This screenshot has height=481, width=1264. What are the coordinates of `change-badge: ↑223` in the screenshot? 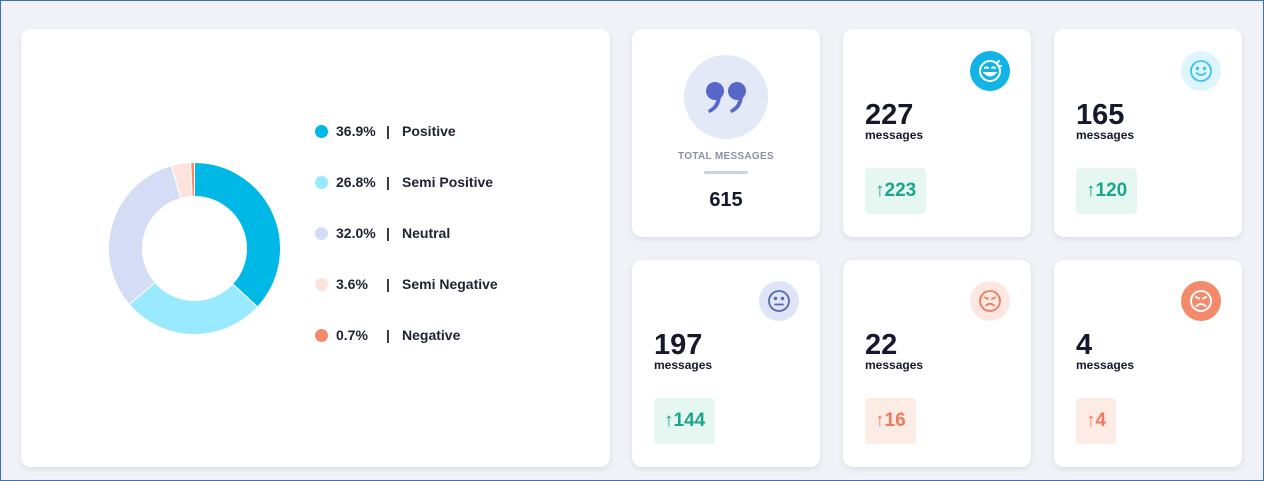 It's located at (896, 191).